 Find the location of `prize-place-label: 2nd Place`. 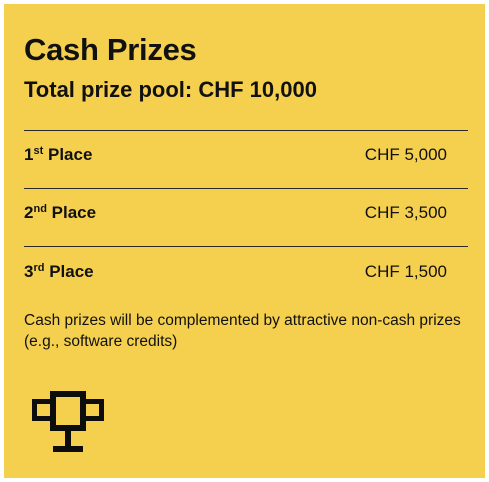

prize-place-label: 2nd Place is located at coordinates (60, 212).